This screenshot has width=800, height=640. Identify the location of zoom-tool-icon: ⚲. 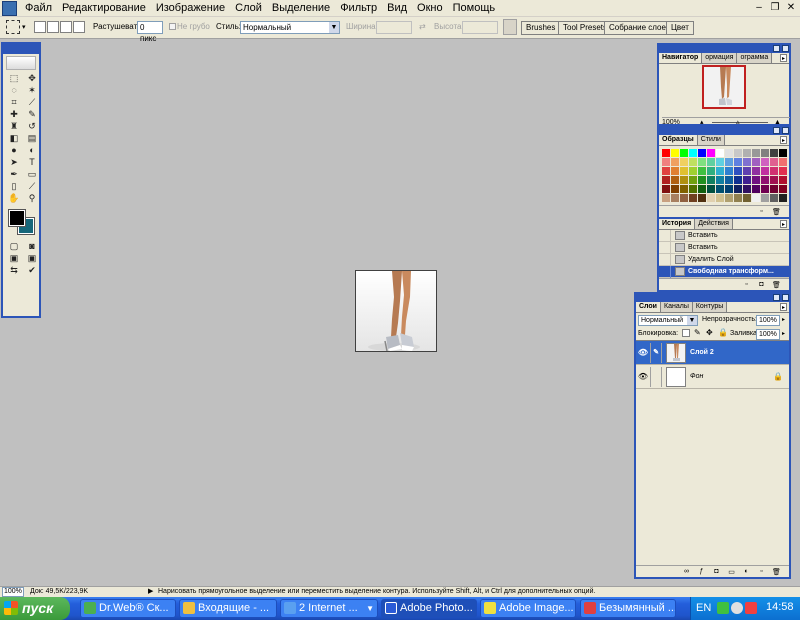
(32, 198).